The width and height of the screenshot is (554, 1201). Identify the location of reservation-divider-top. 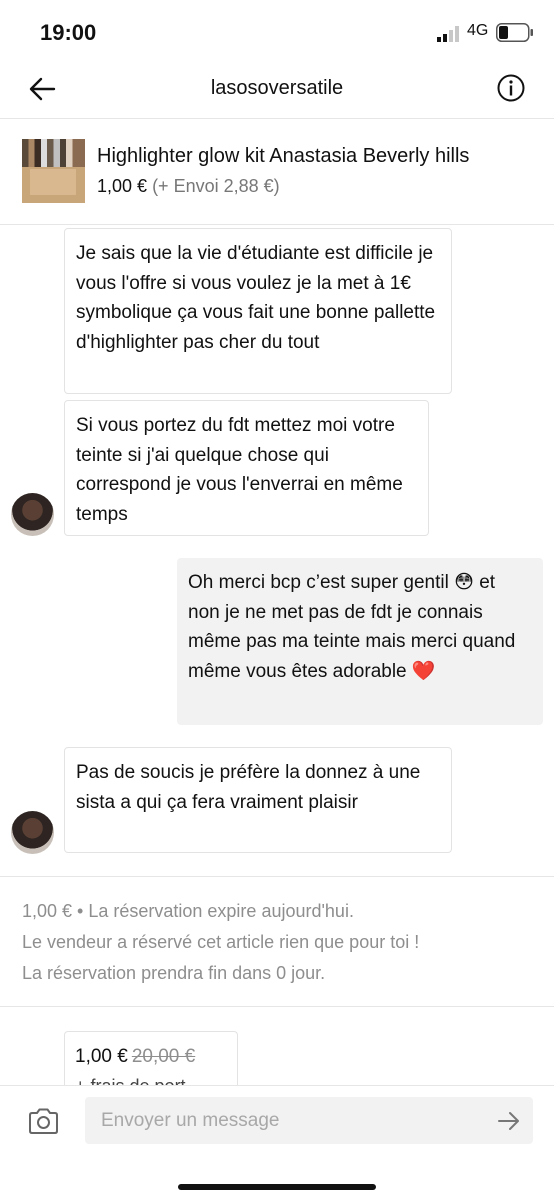
(277, 876).